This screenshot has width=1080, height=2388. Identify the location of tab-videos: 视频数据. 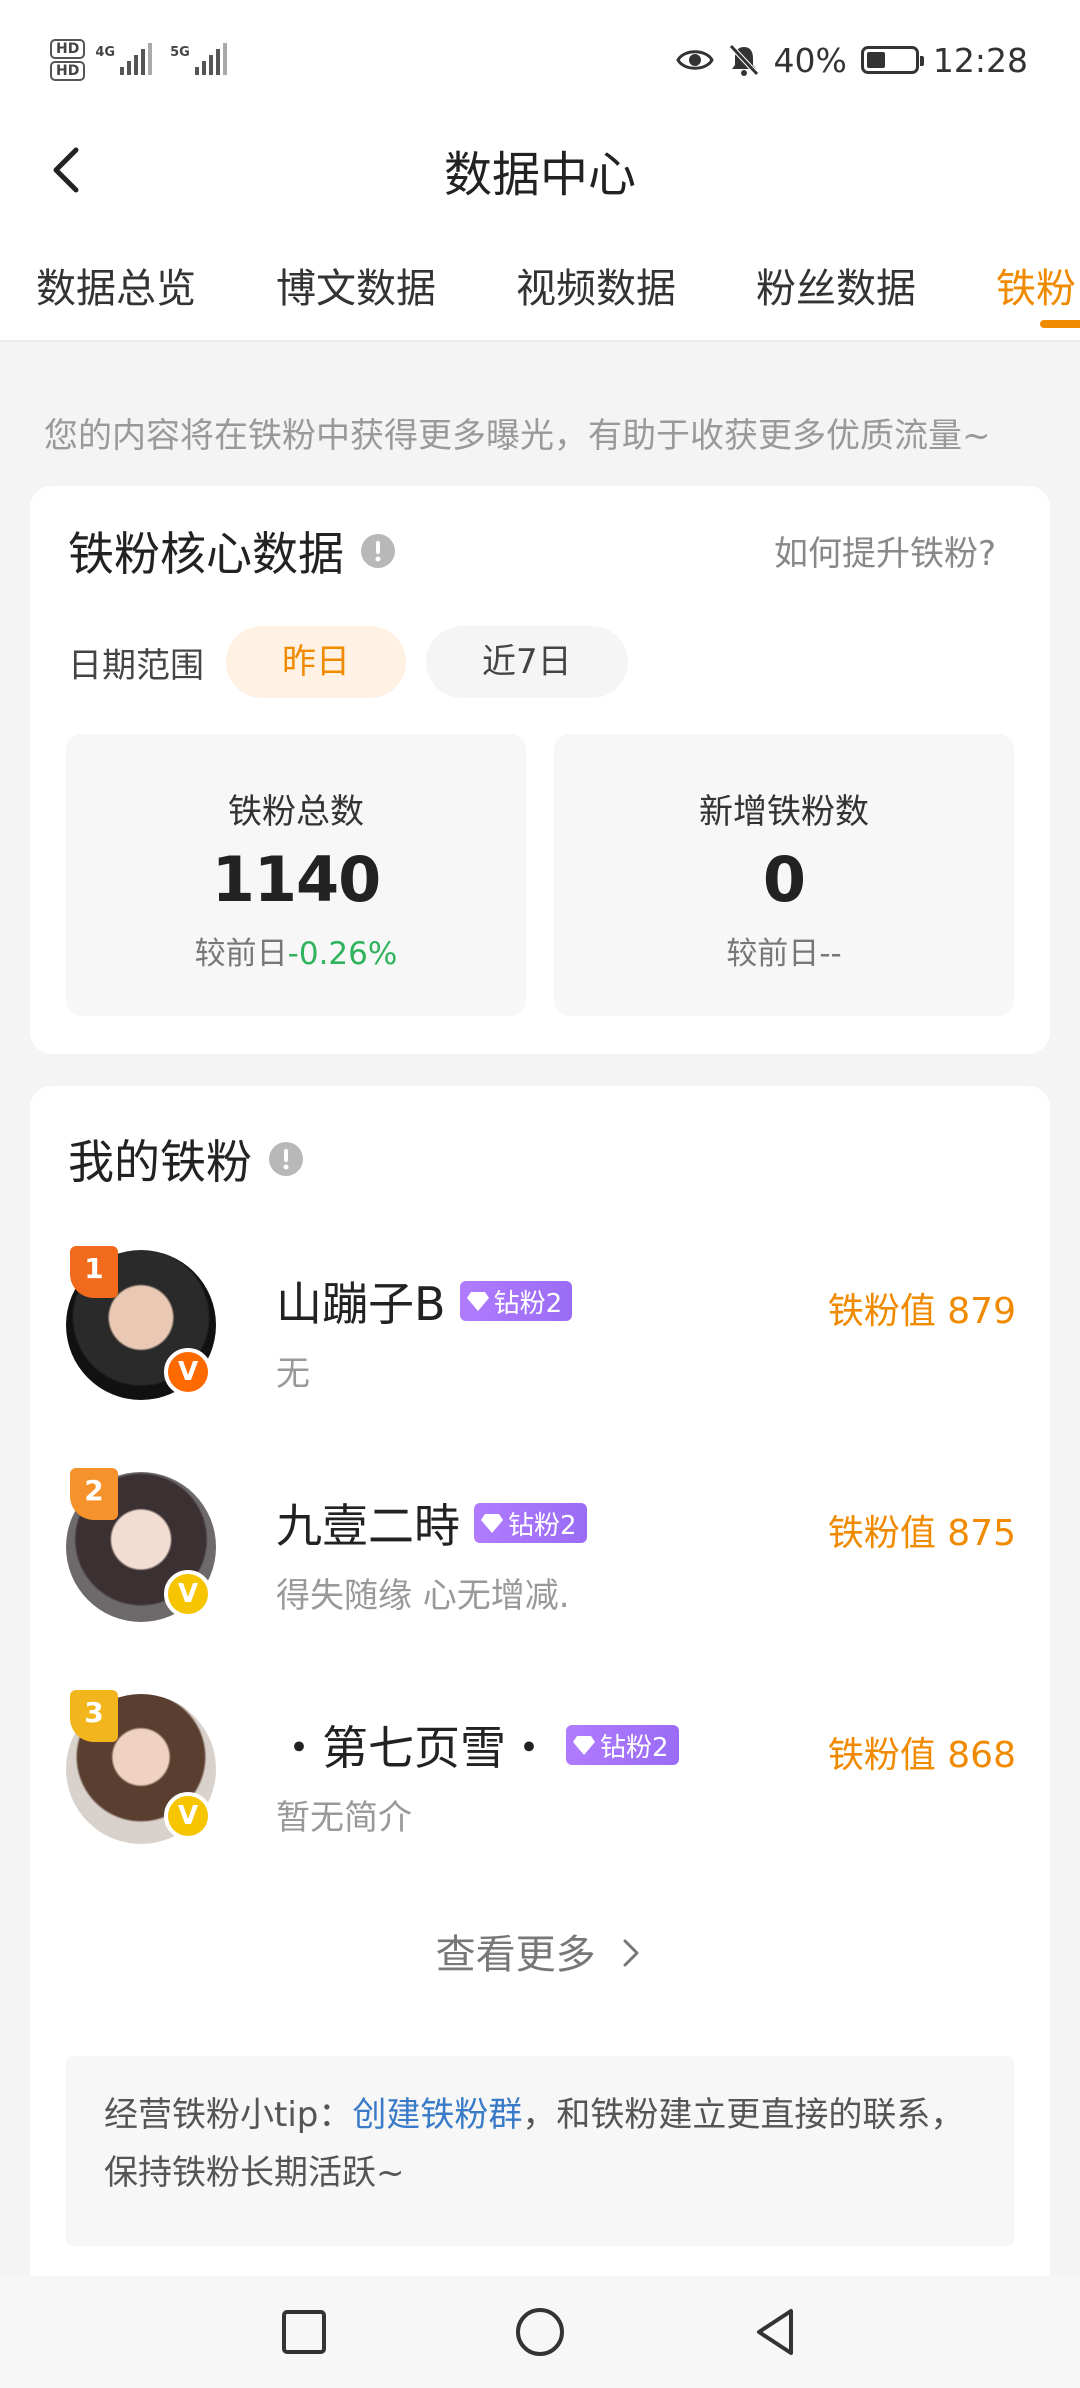
(596, 285).